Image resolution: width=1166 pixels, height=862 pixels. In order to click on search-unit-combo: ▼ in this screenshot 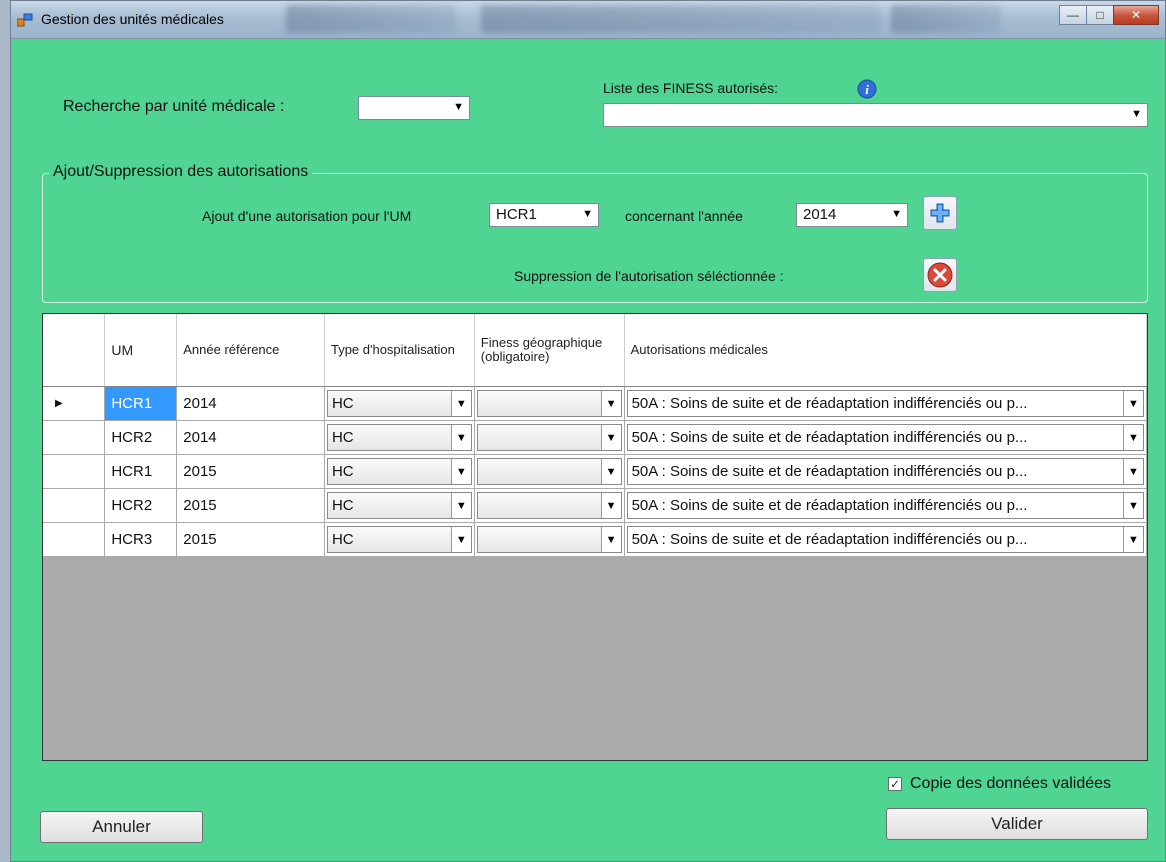, I will do `click(414, 108)`.